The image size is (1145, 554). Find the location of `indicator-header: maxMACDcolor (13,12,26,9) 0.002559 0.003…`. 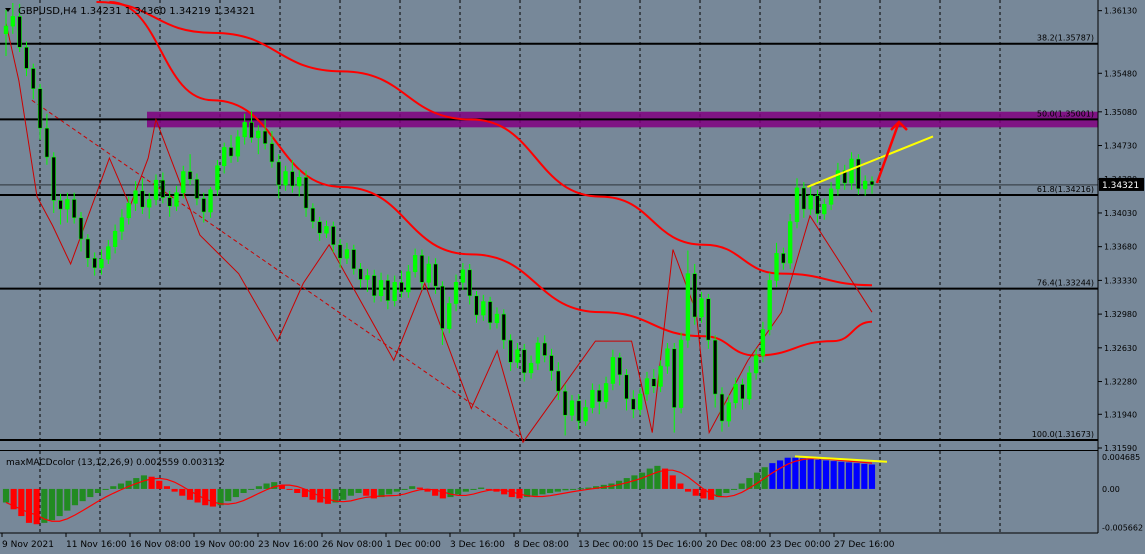

indicator-header: maxMACDcolor (13,12,26,9) 0.002559 0.003… is located at coordinates (115, 463).